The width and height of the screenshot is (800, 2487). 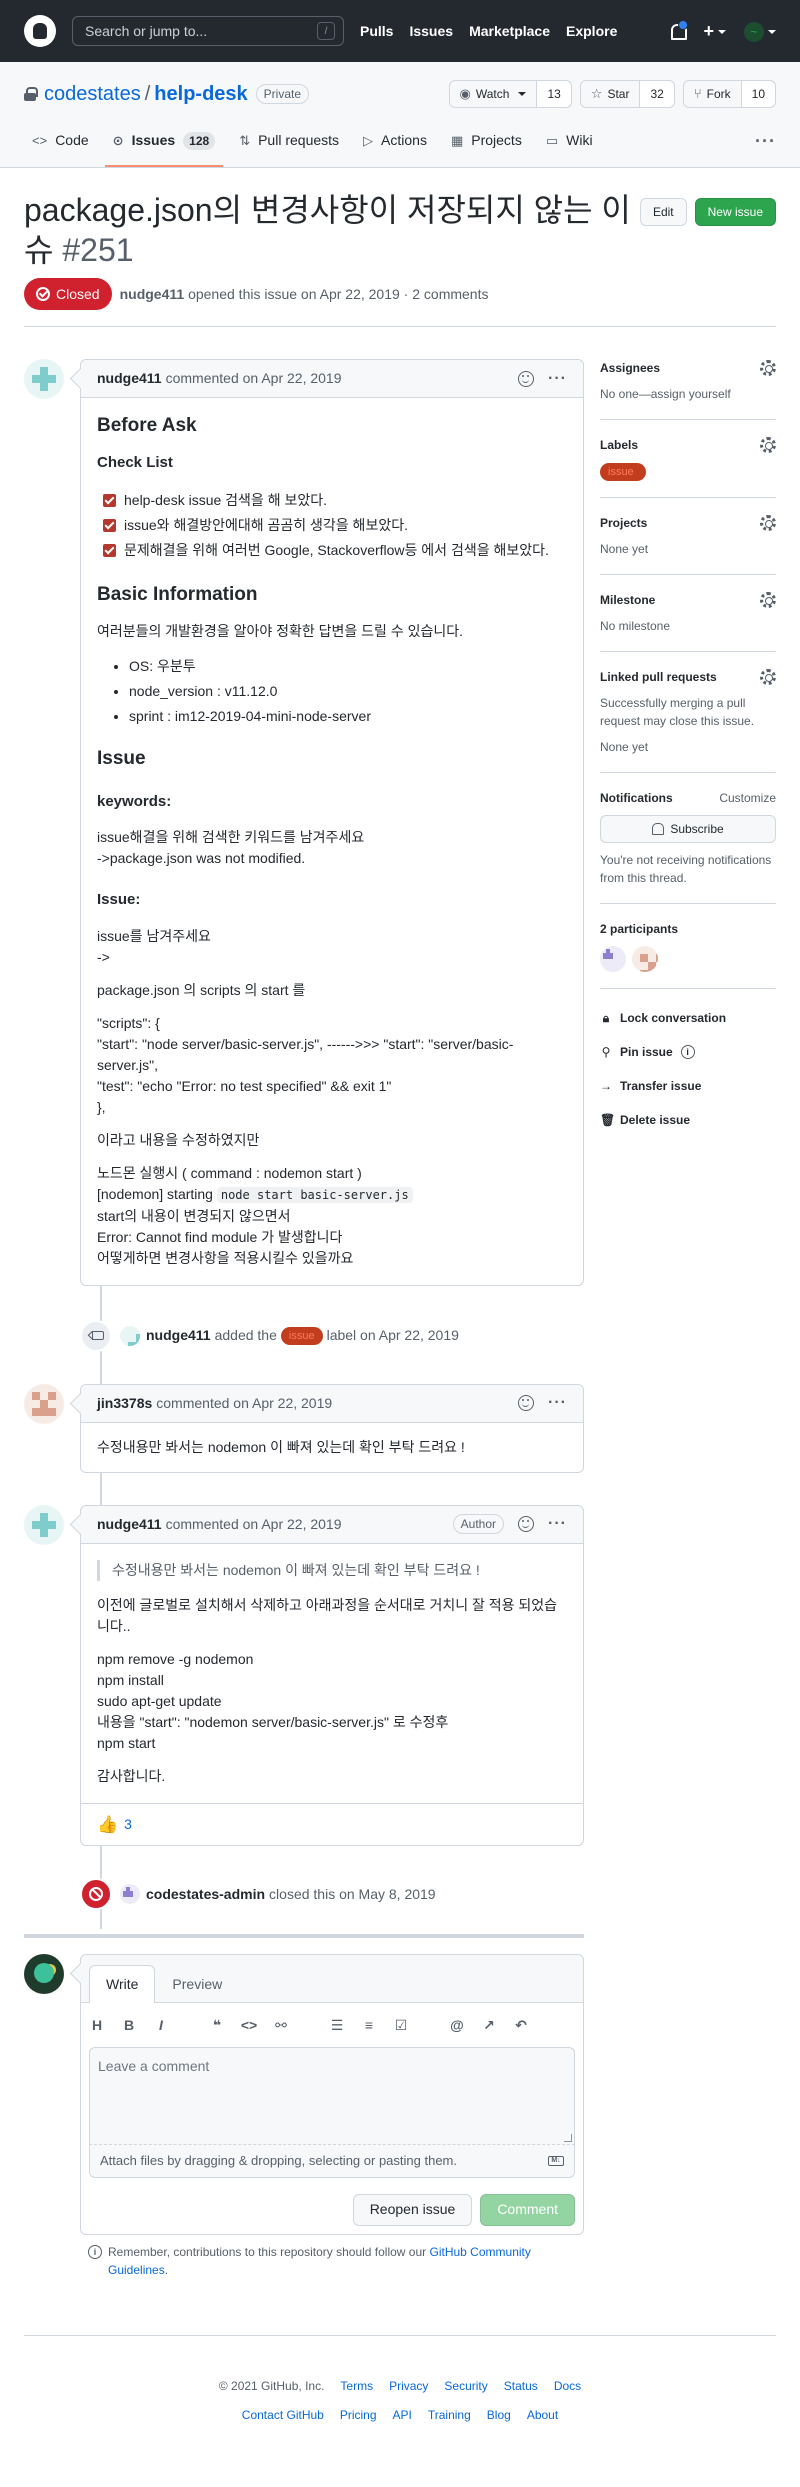 I want to click on footer-link: API, so click(x=402, y=2415).